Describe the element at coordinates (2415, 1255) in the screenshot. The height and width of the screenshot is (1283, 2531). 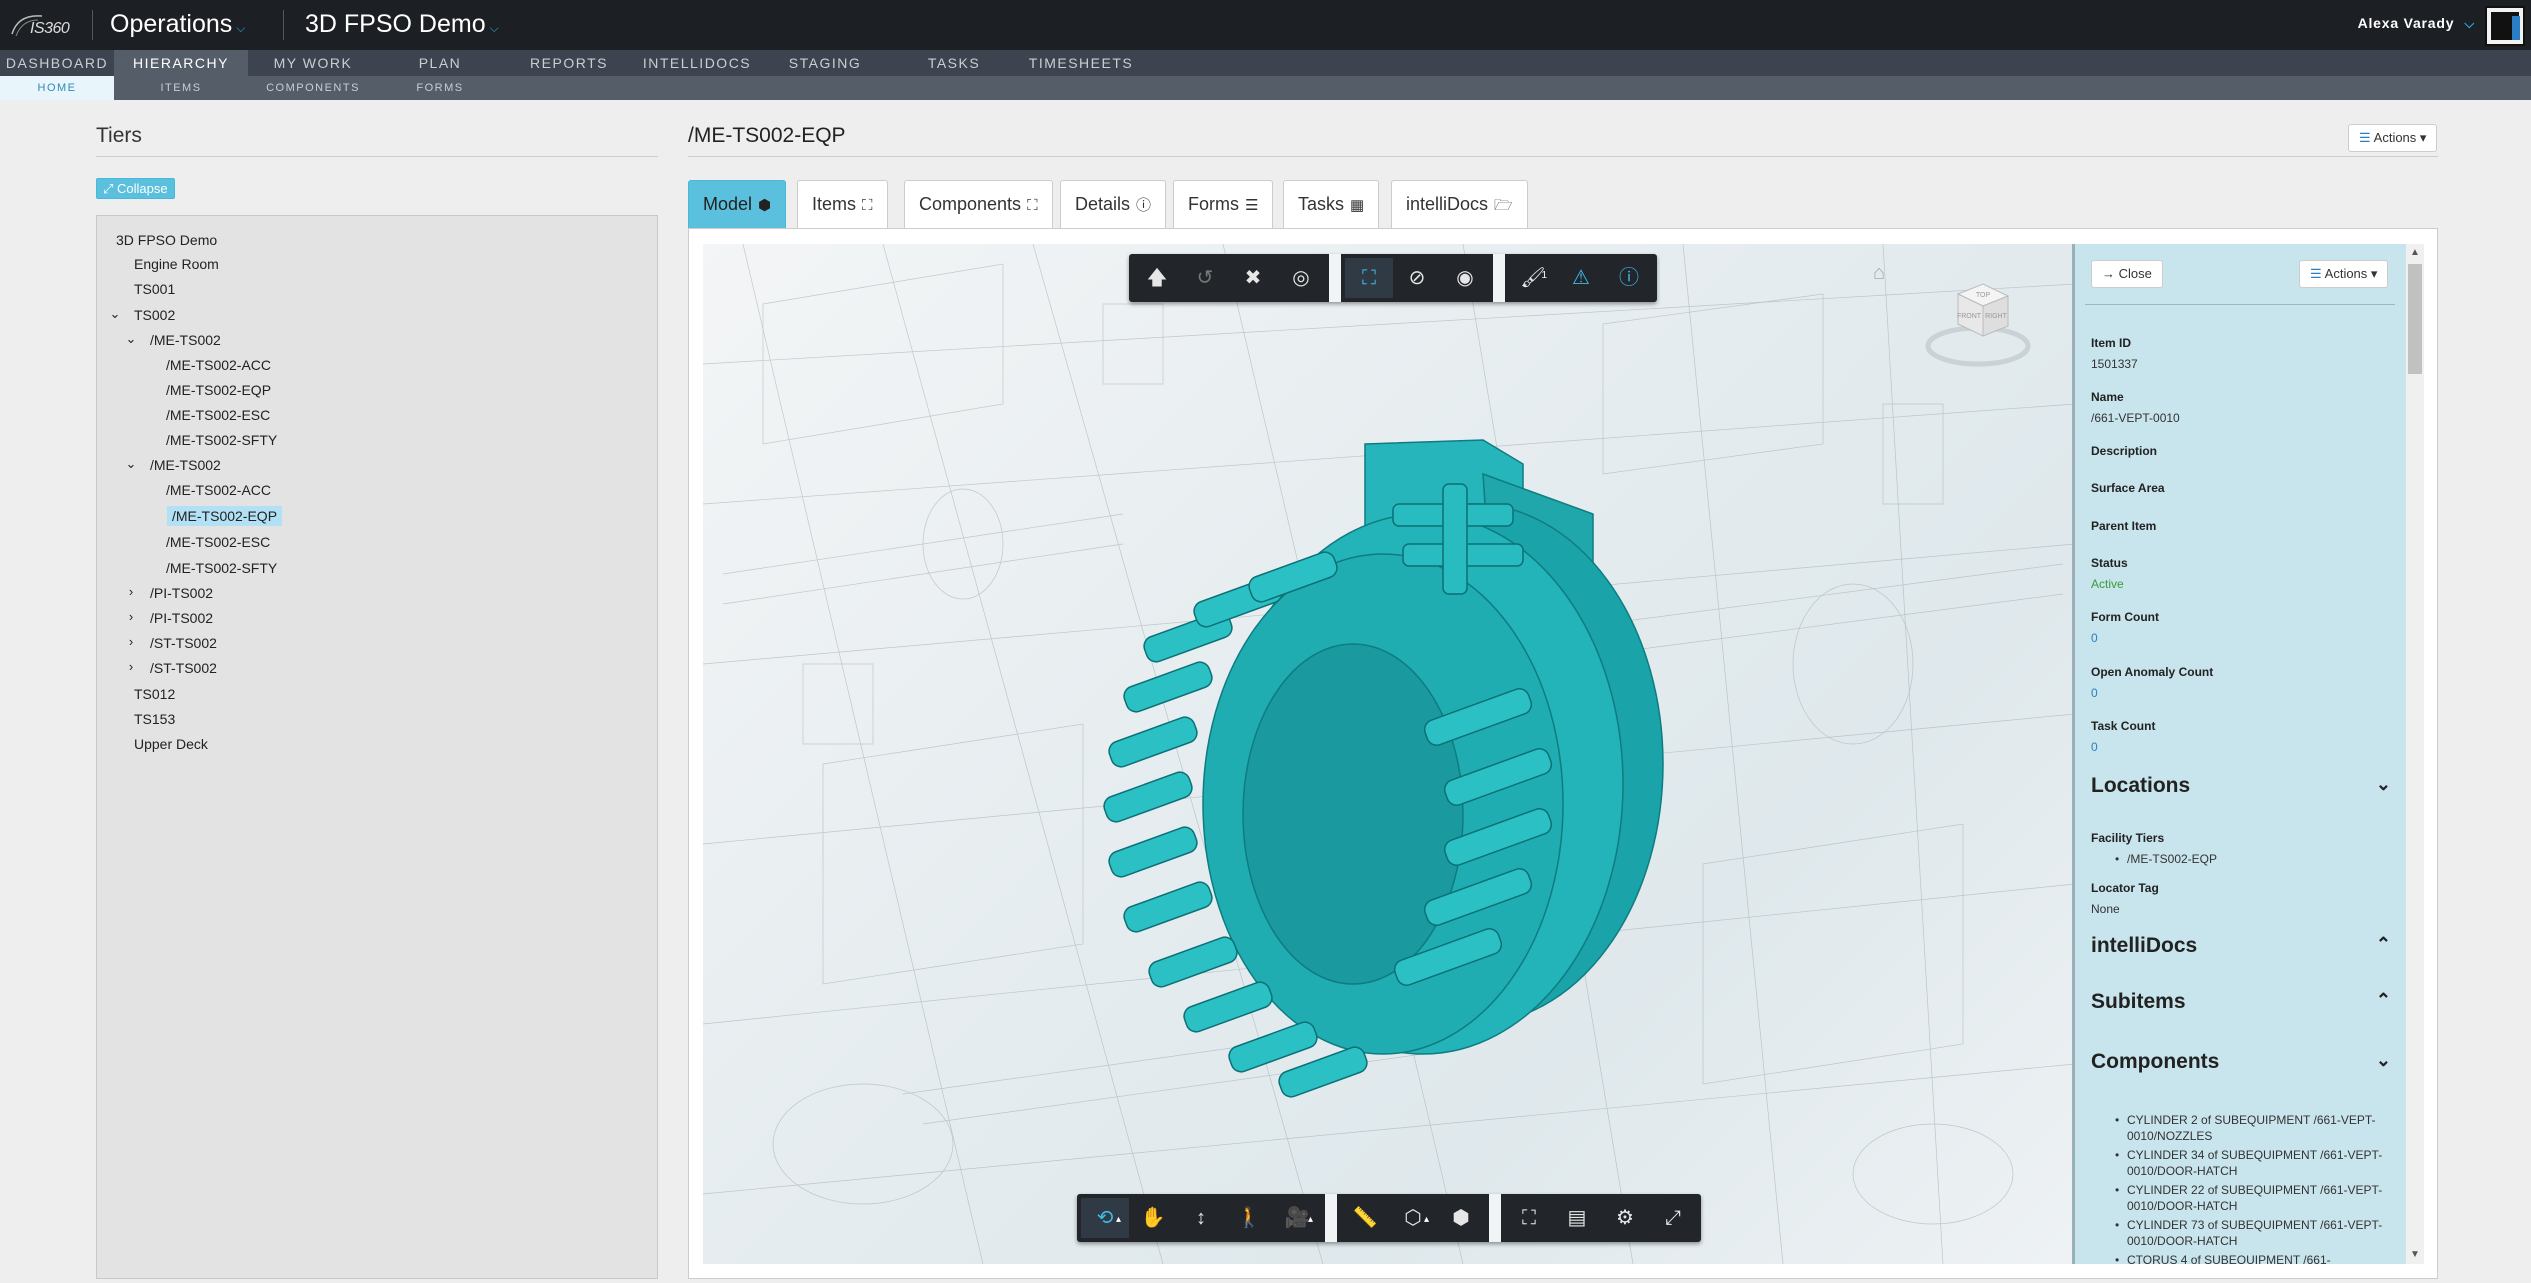
I see `scroll-down-icon: ▼` at that location.